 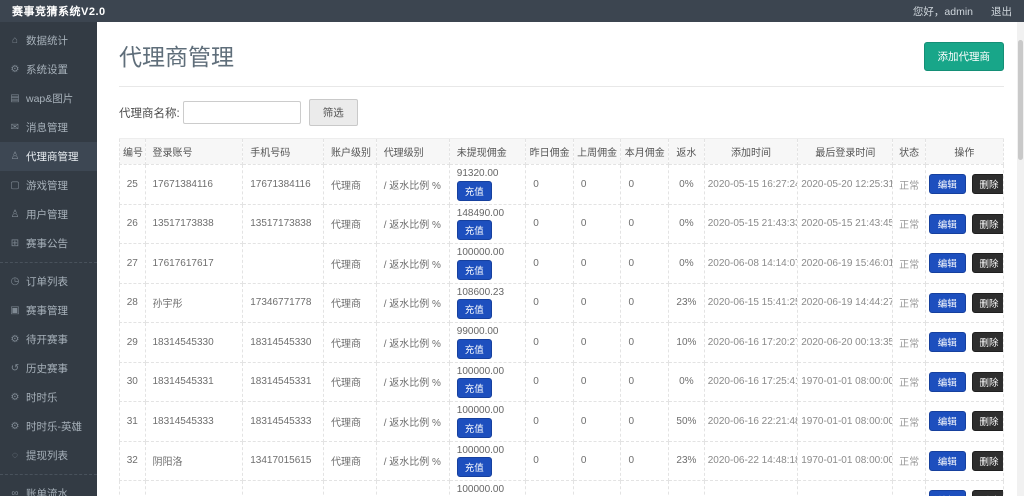 I want to click on sidebar-item-游戏管理: ▢ 游戏管理, so click(x=48, y=185).